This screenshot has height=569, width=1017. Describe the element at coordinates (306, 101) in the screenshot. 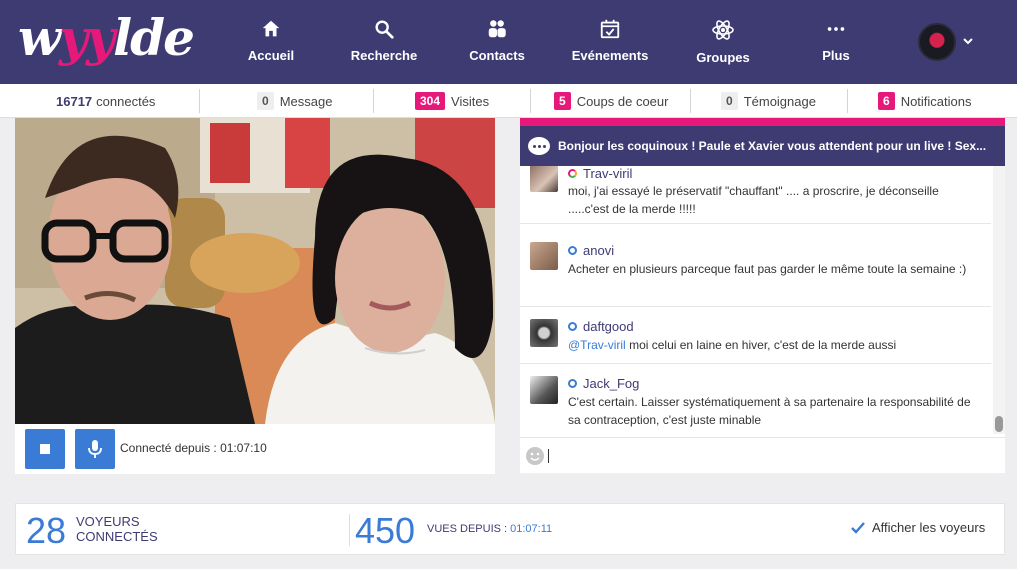

I see `messages-label: Message` at that location.